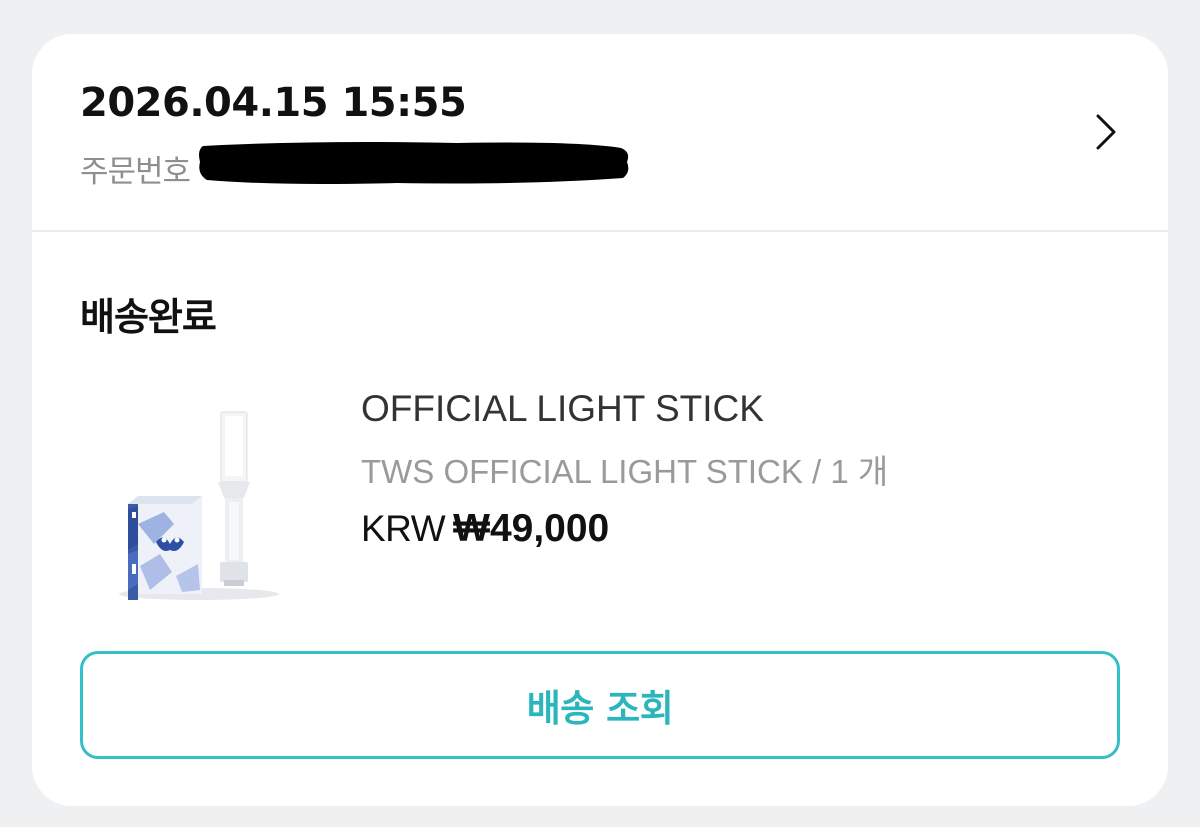 This screenshot has width=1200, height=827. I want to click on price-currency: KRW, so click(403, 528).